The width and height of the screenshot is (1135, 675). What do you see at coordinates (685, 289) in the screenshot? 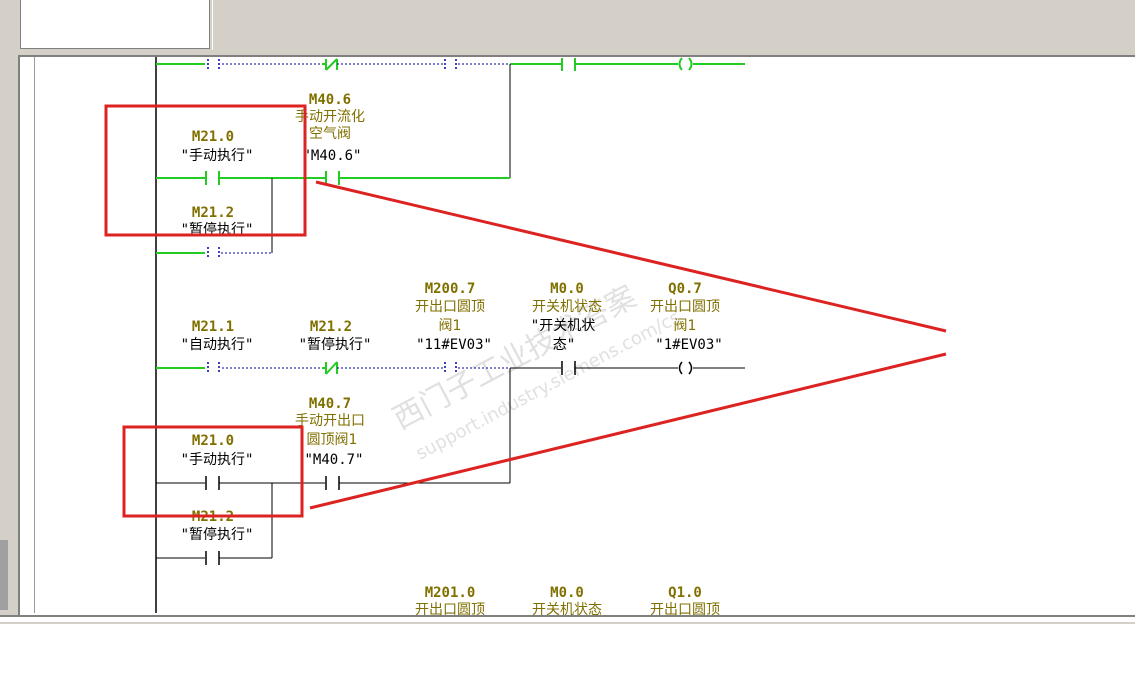
I see `coil-address: Q0.7` at bounding box center [685, 289].